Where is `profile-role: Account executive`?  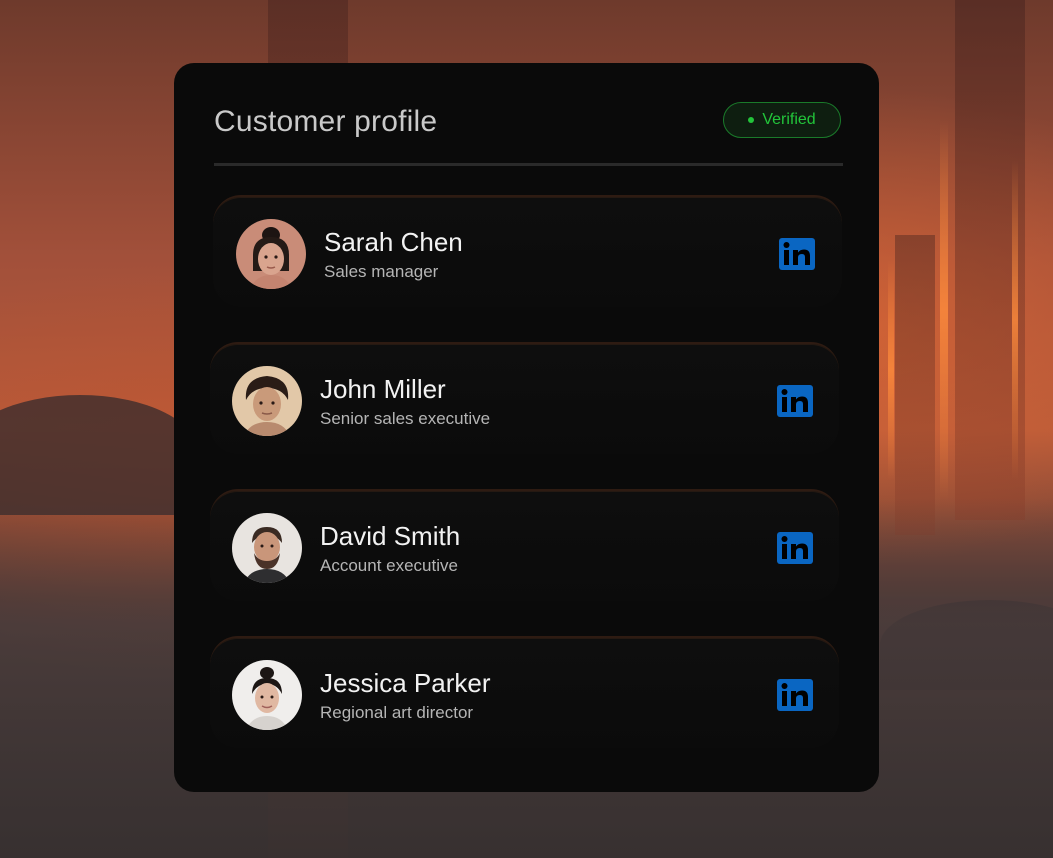
profile-role: Account executive is located at coordinates (389, 565).